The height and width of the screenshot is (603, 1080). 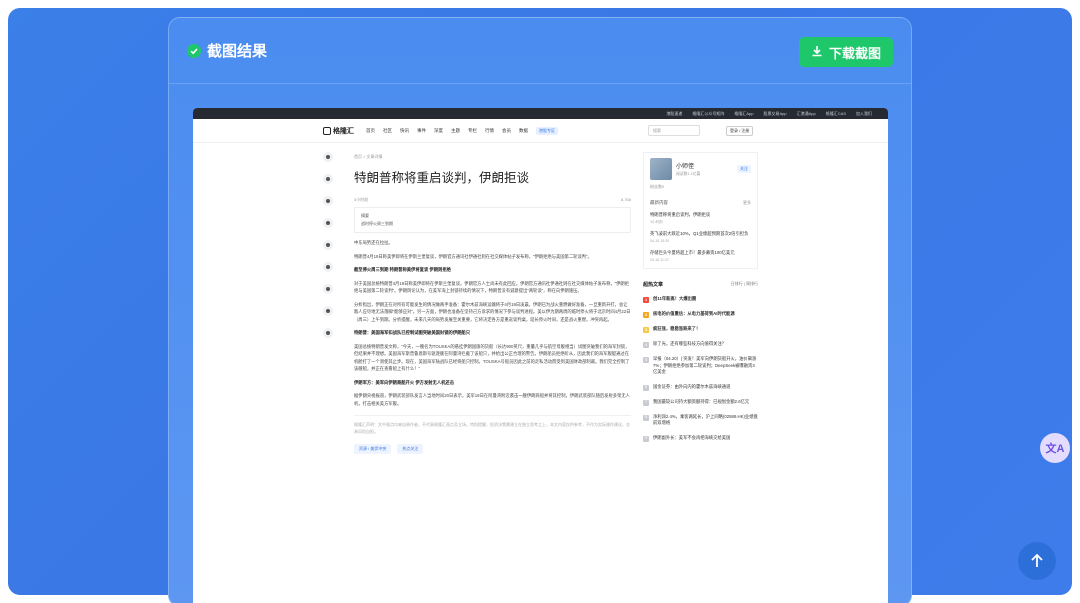 What do you see at coordinates (402, 269) in the screenshot?
I see `paragraph-heading: 截至停火周三到期 特朗普称美伊将复谈 伊朗则拒绝` at bounding box center [402, 269].